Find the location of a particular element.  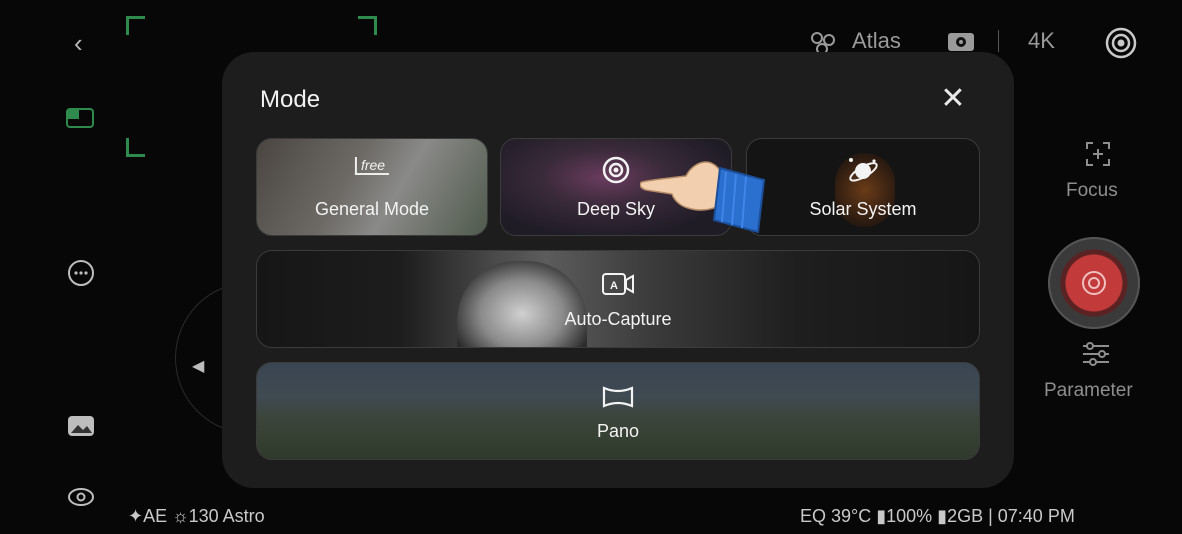

deep-sky-icon is located at coordinates (616, 170).